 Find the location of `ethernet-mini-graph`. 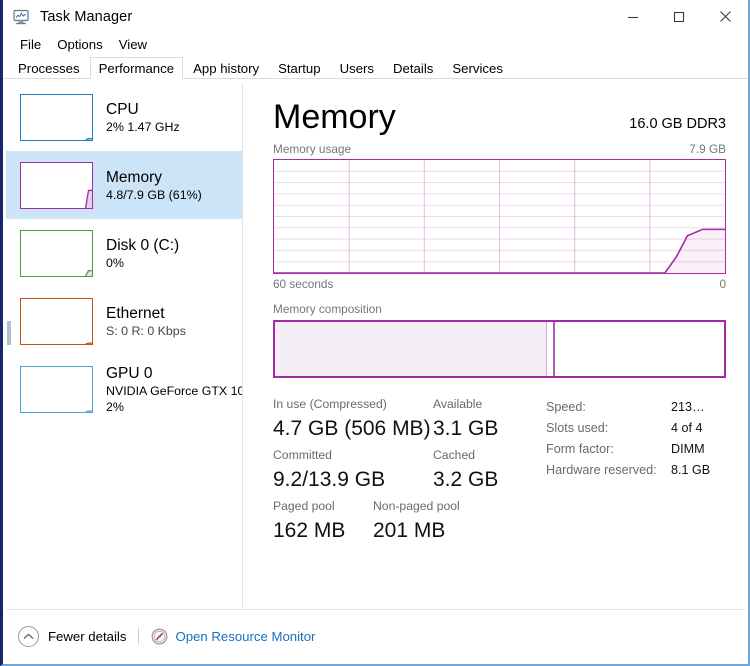

ethernet-mini-graph is located at coordinates (56, 321).